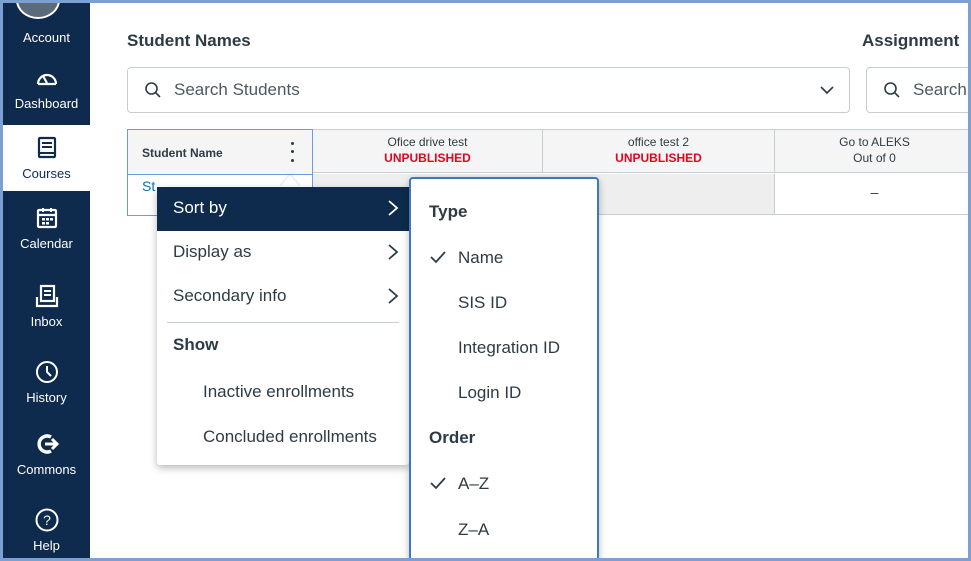 The height and width of the screenshot is (561, 971). What do you see at coordinates (290, 436) in the screenshot?
I see `concluded-enrollments-label: Concluded enrollments` at bounding box center [290, 436].